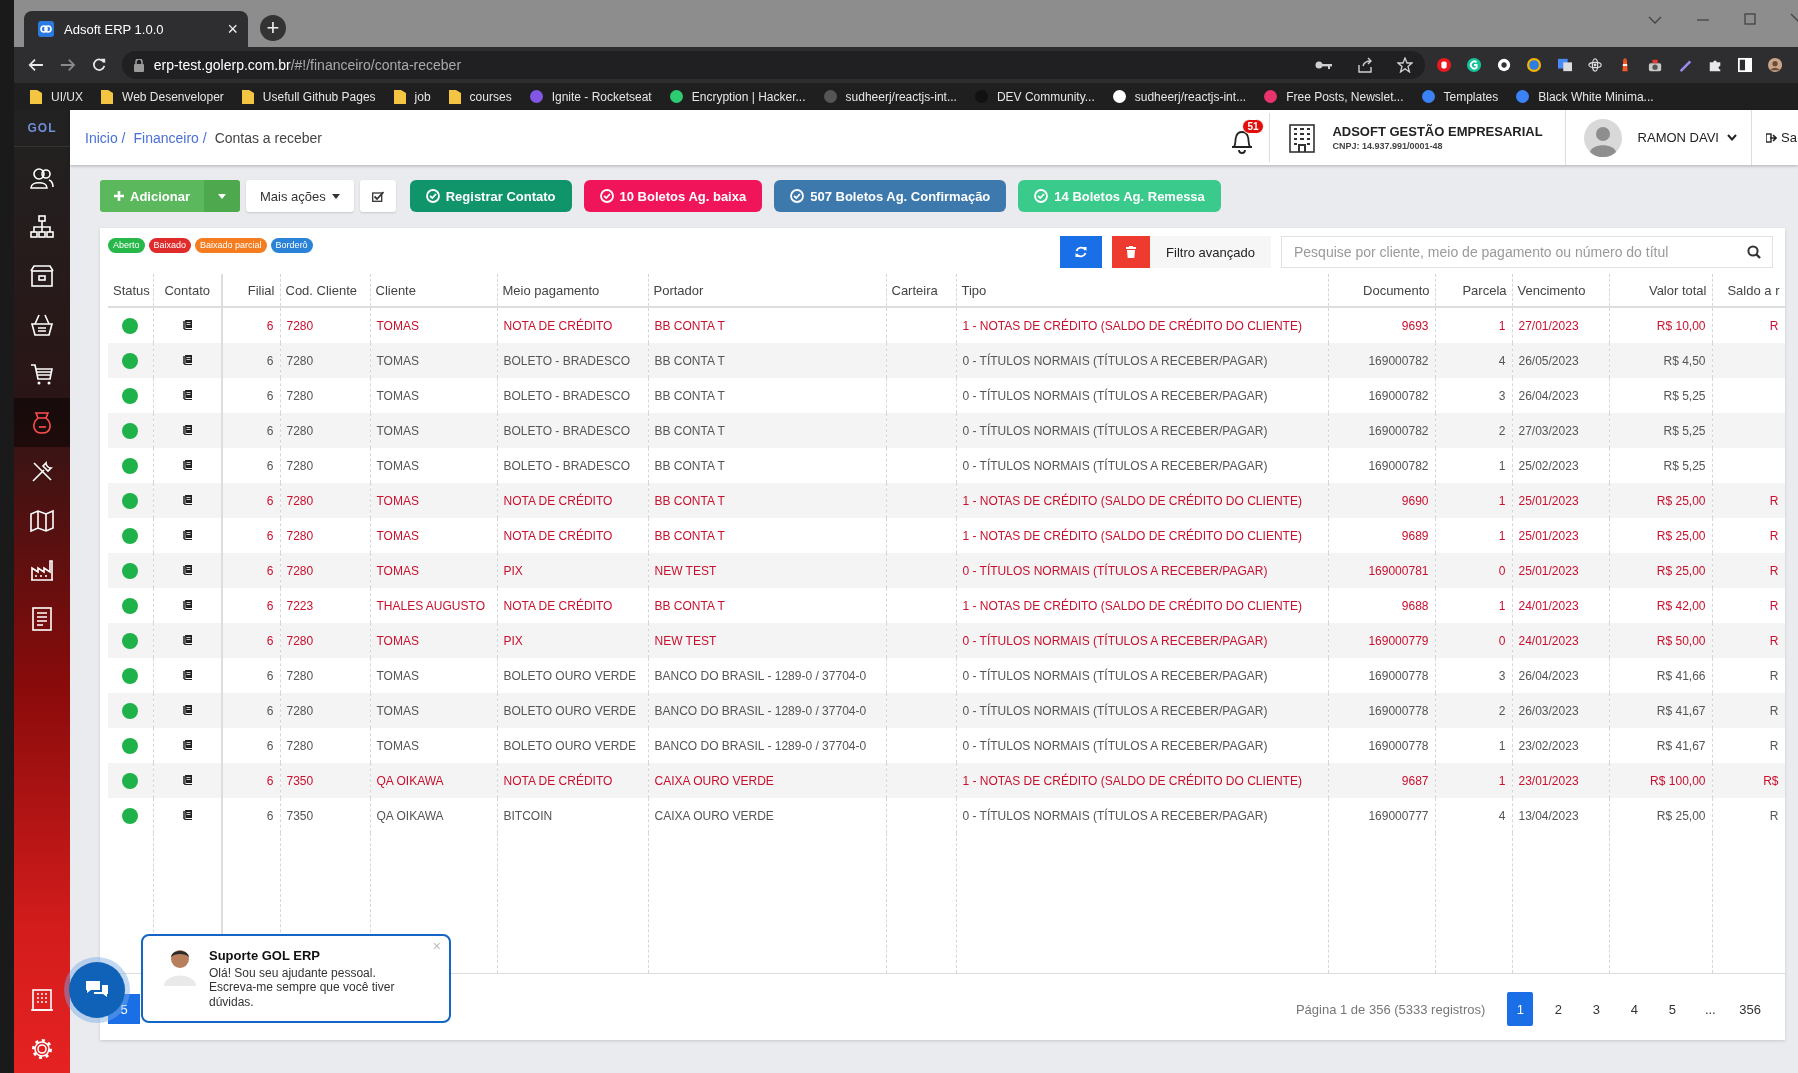 This screenshot has height=1073, width=1798. What do you see at coordinates (1774, 640) in the screenshot?
I see `balance-cell: R` at bounding box center [1774, 640].